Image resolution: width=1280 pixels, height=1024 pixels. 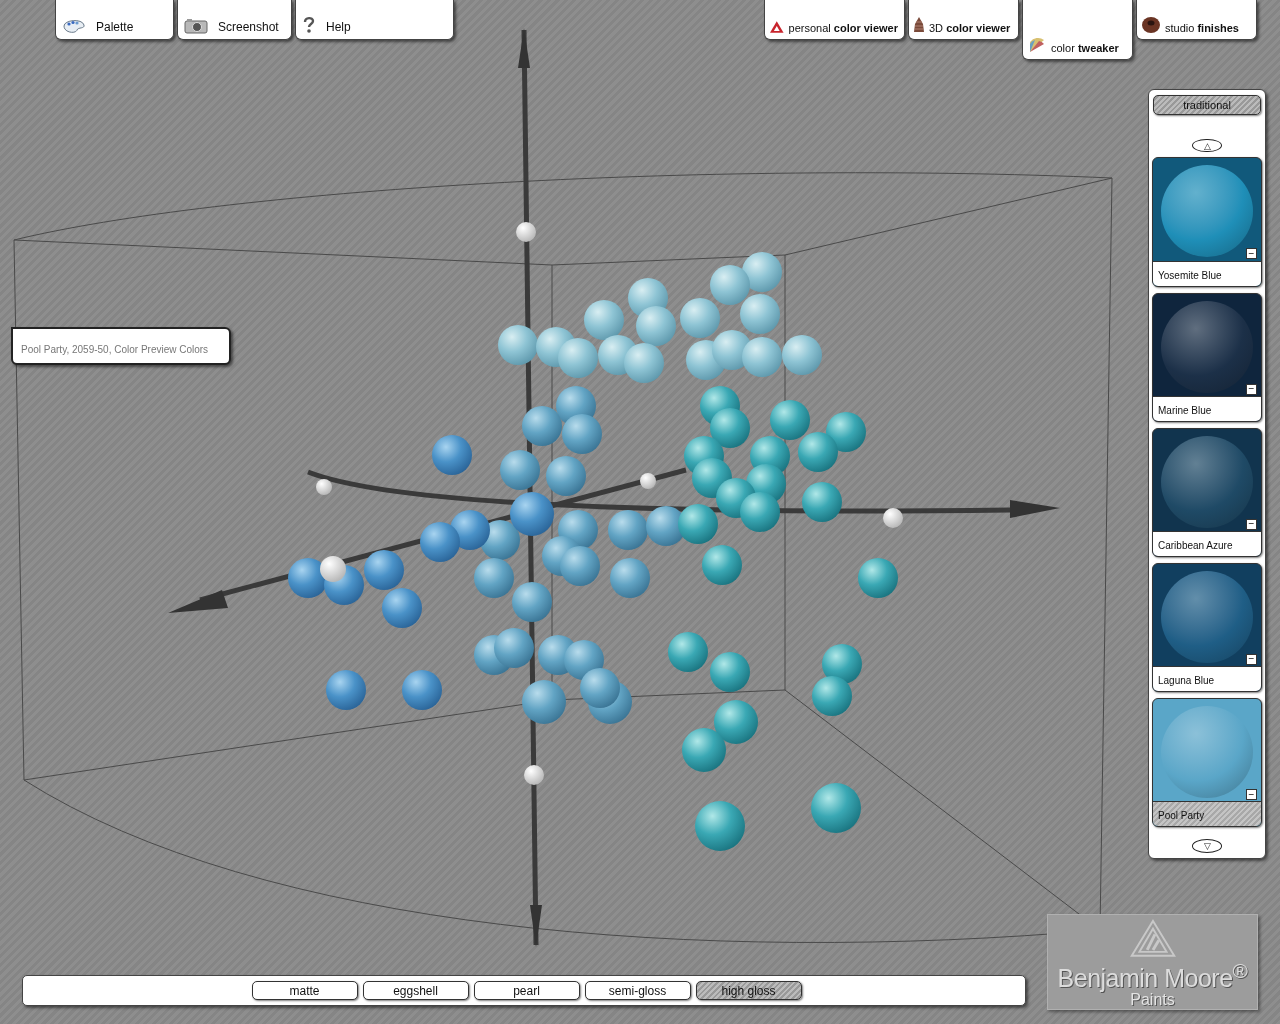 What do you see at coordinates (1207, 543) in the screenshot?
I see `swatch-name: Caribbean Azure` at bounding box center [1207, 543].